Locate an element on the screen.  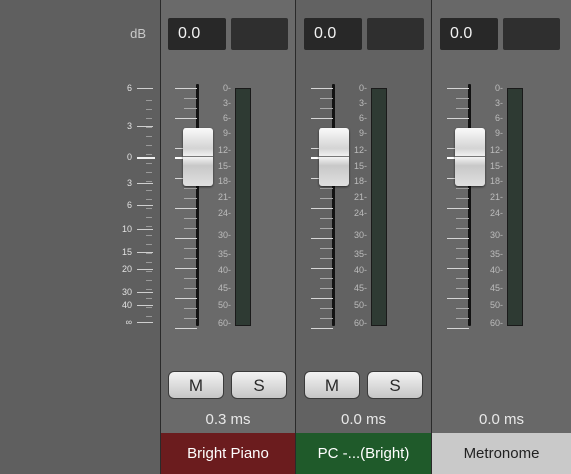
meter-scale-label: 3- is located at coordinates (226, 103).